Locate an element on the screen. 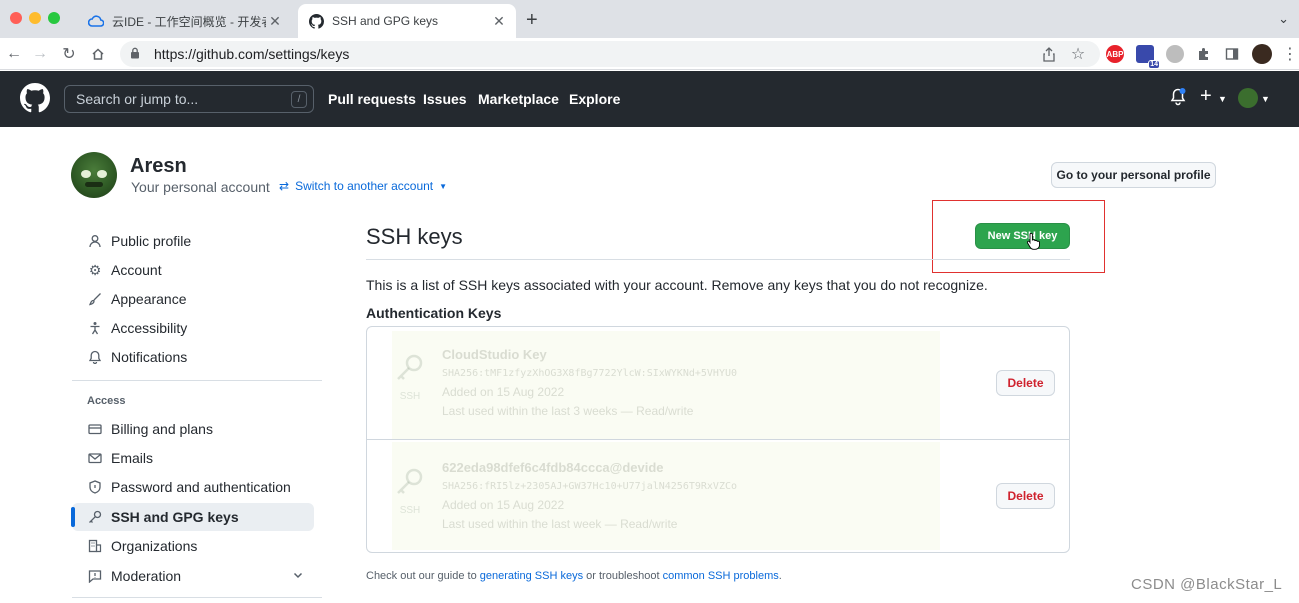 The width and height of the screenshot is (1299, 603). sidebar-item-appearance: Appearance is located at coordinates (193, 299).